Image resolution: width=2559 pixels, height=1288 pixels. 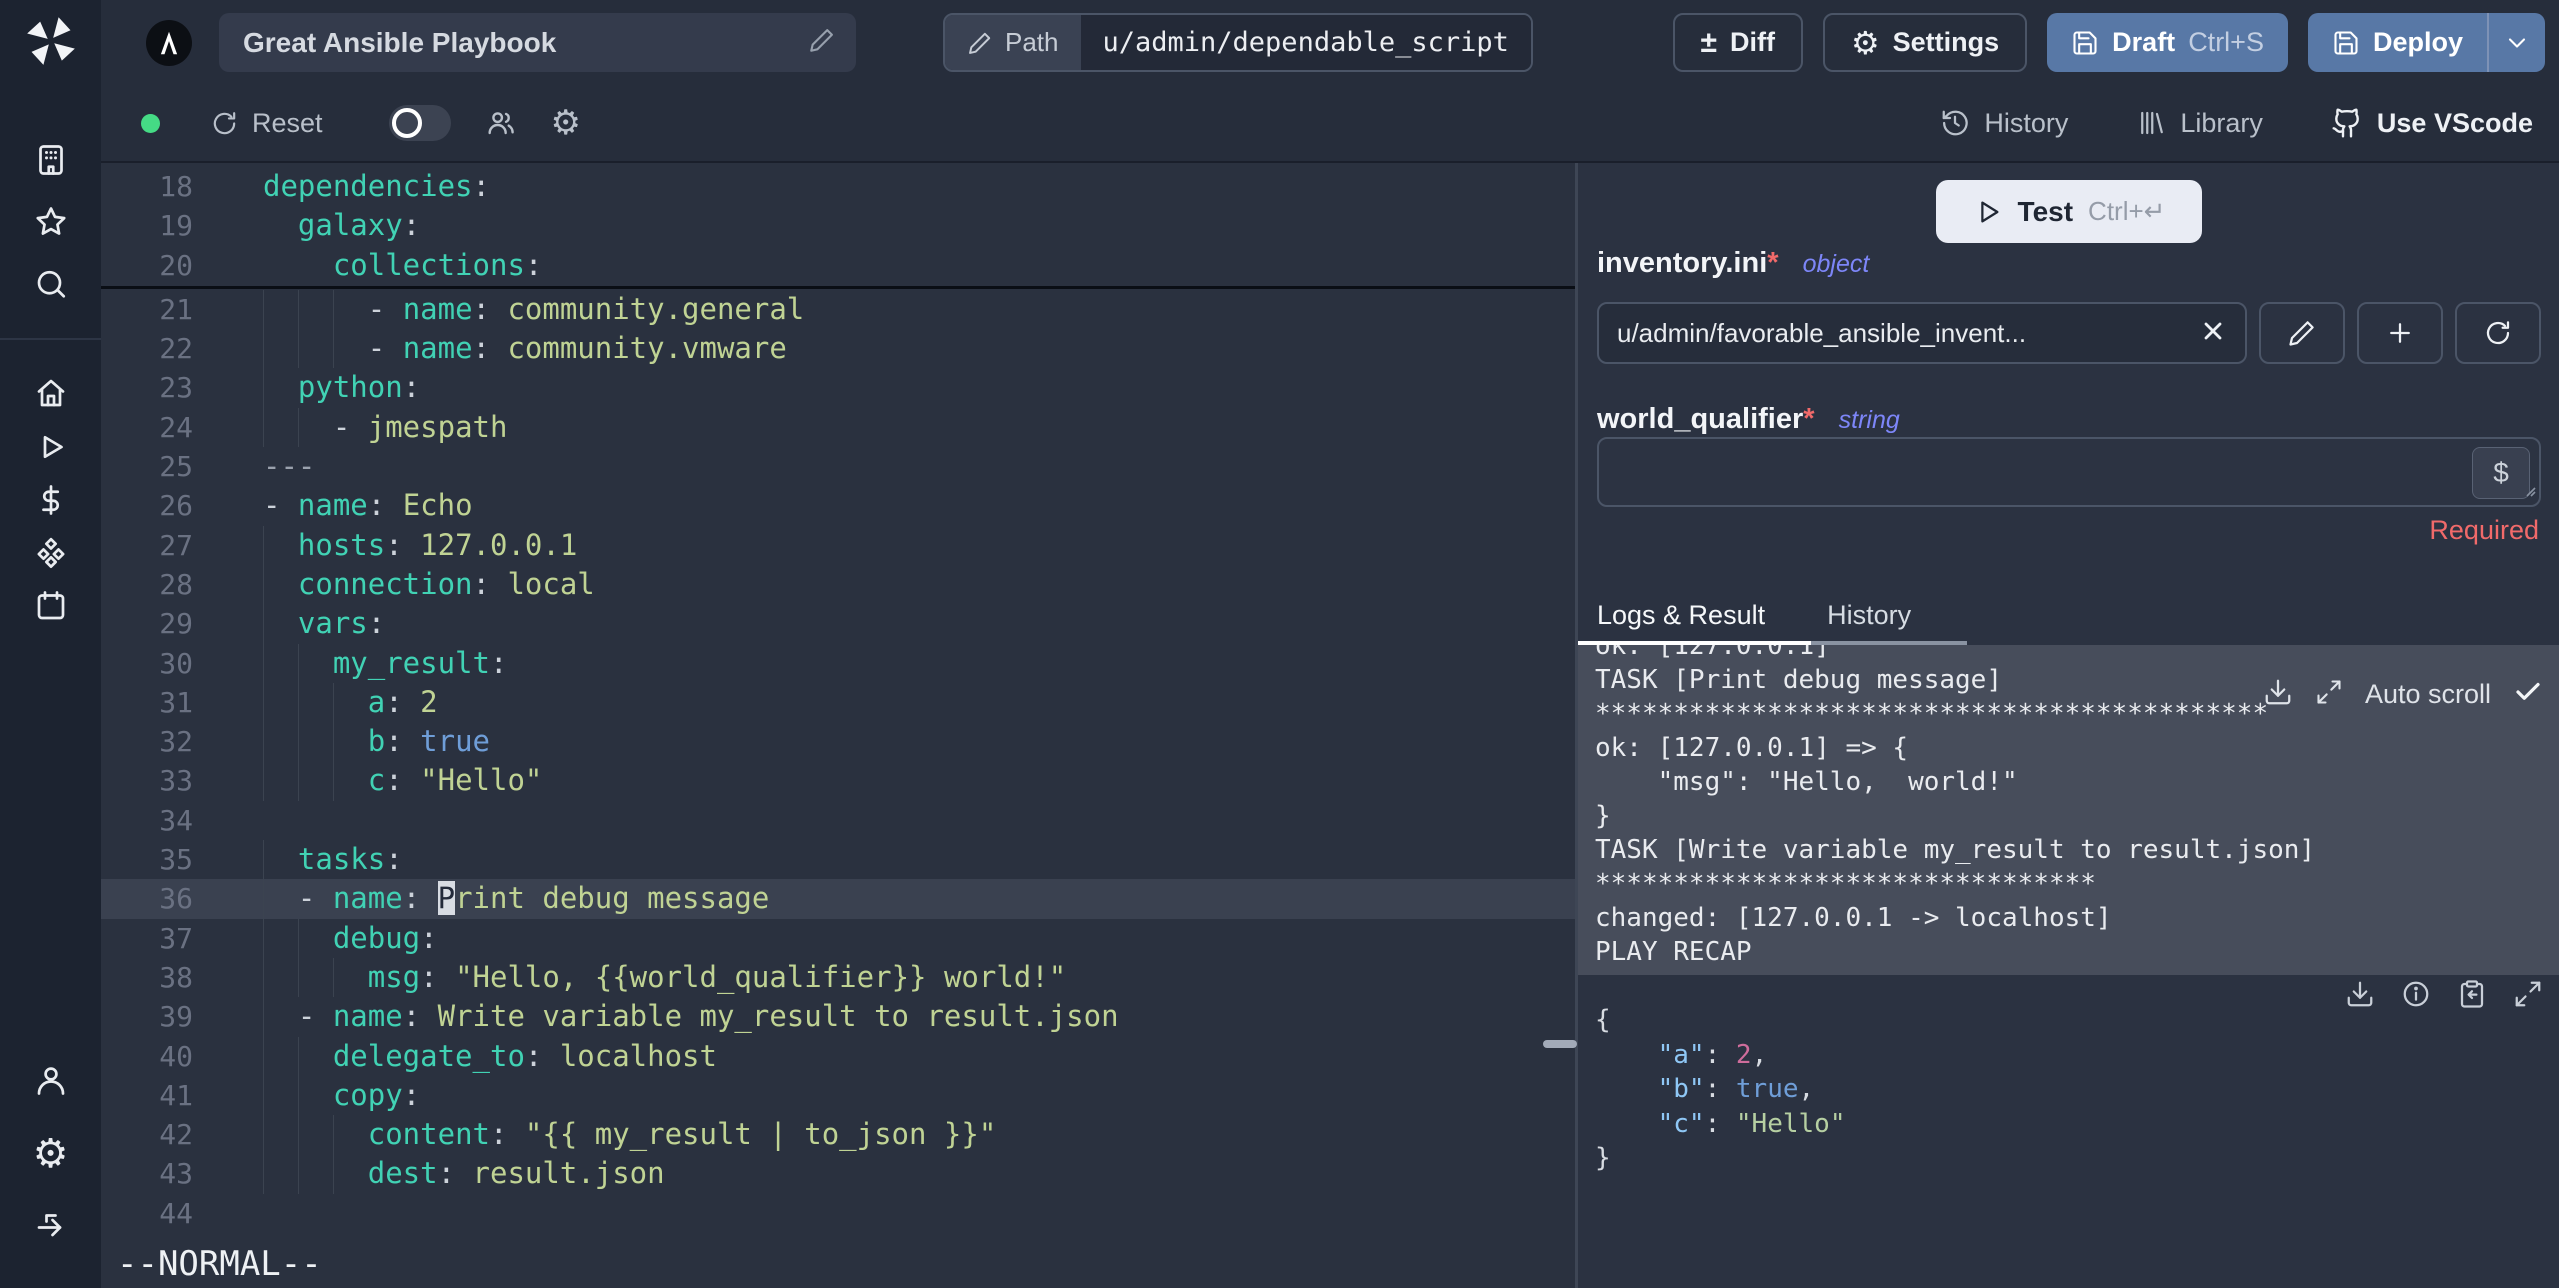 What do you see at coordinates (2221, 122) in the screenshot?
I see `library-label: Library` at bounding box center [2221, 122].